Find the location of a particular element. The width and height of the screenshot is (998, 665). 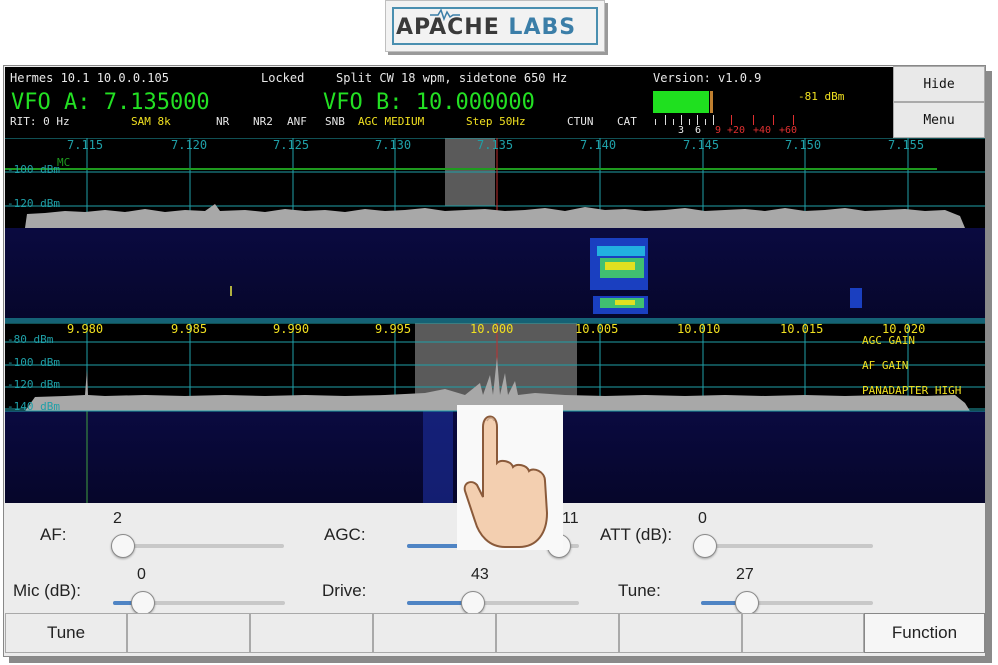

drive-label: Drive: is located at coordinates (344, 590).